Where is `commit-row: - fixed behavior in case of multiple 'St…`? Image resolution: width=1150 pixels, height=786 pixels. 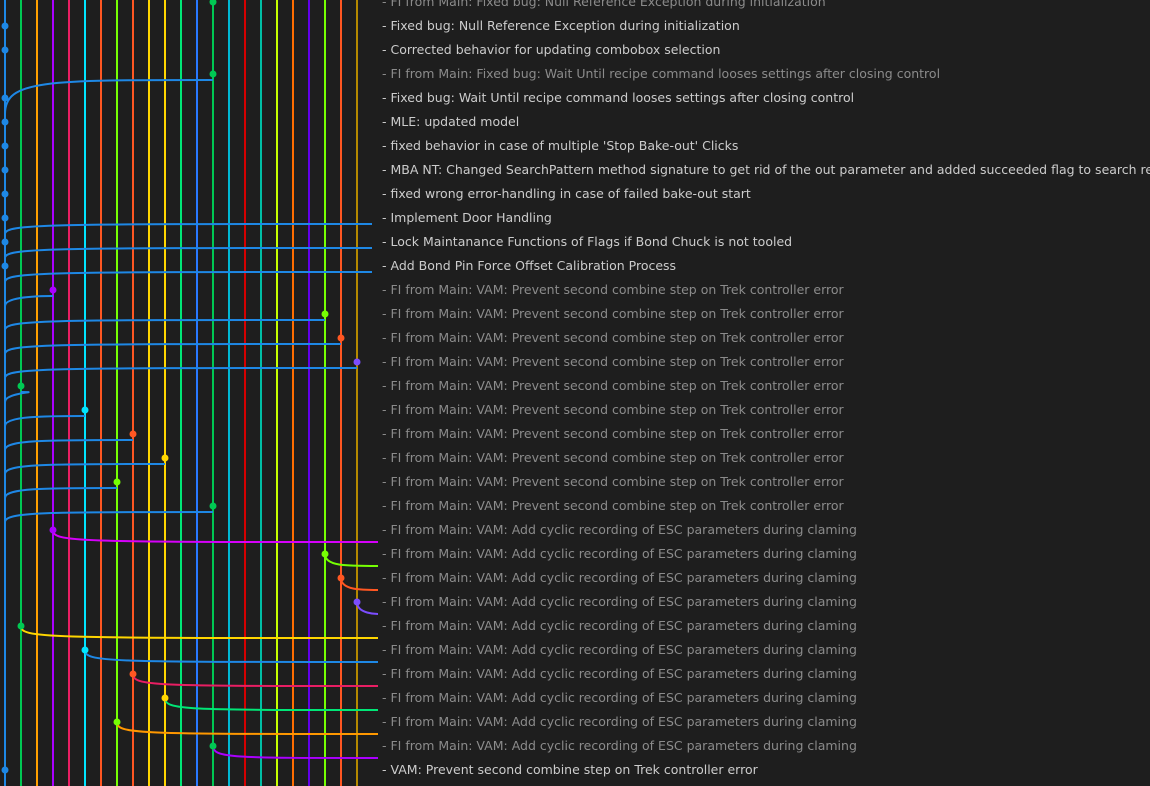
commit-row: - fixed behavior in case of multiple 'St… is located at coordinates (560, 146).